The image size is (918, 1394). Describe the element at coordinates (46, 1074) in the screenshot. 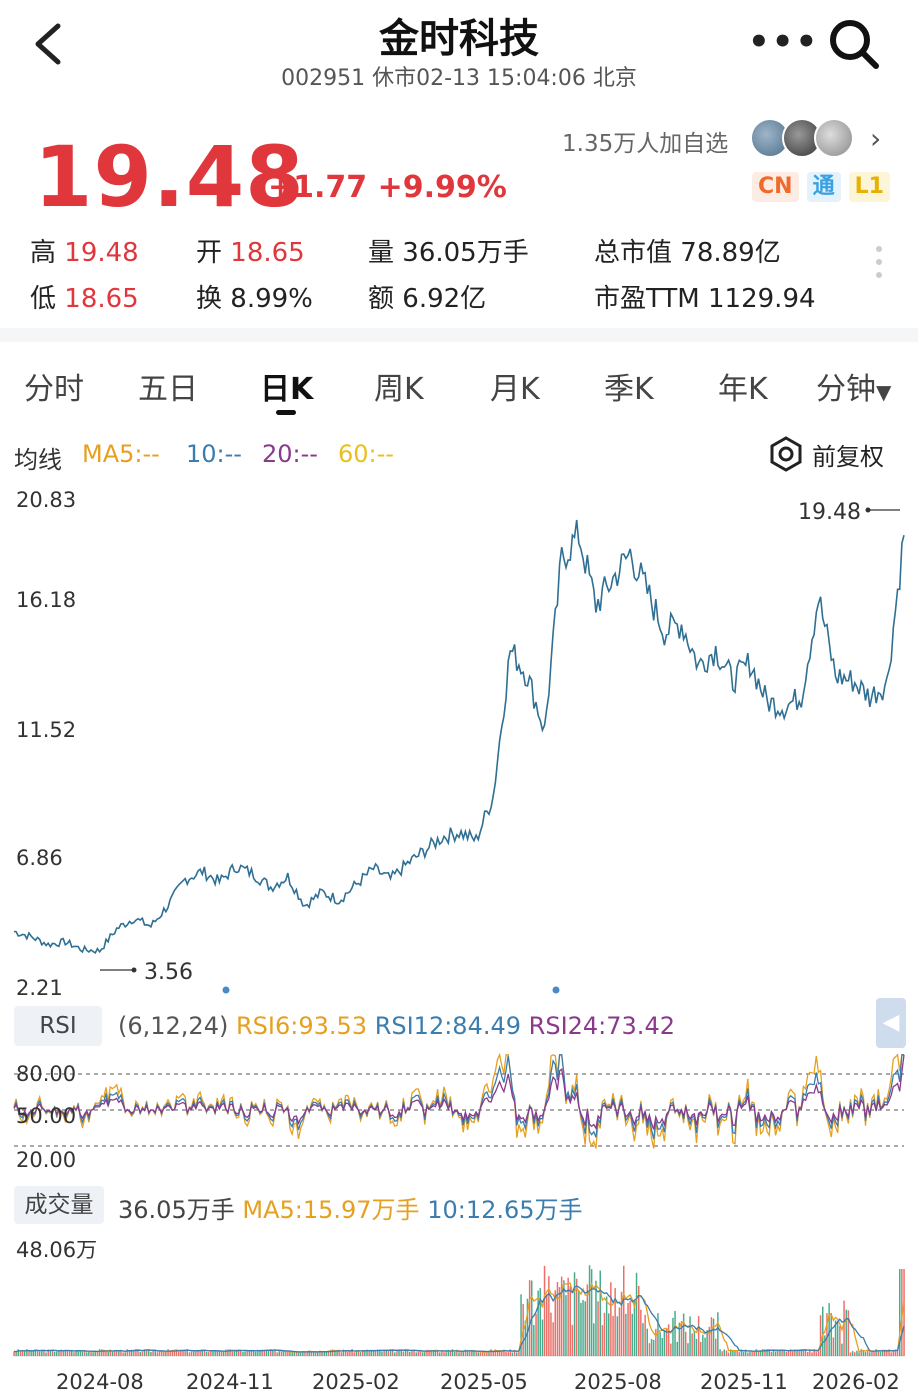

I see `rsi-level: 80.00` at that location.